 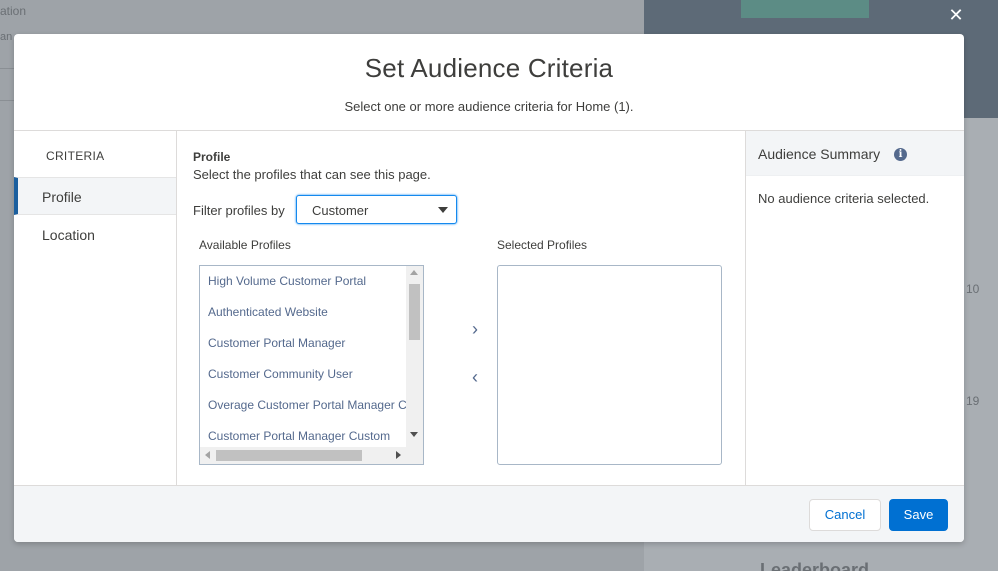 What do you see at coordinates (956, 15) in the screenshot?
I see `close-icon: ✕` at bounding box center [956, 15].